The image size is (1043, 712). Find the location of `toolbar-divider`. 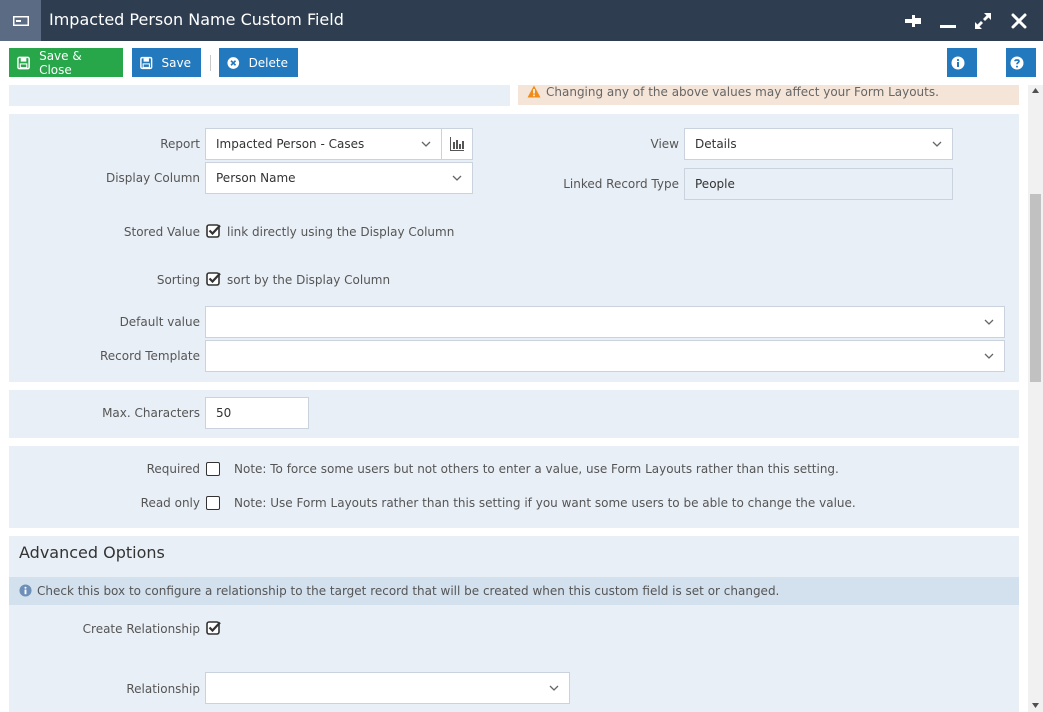

toolbar-divider is located at coordinates (210, 63).